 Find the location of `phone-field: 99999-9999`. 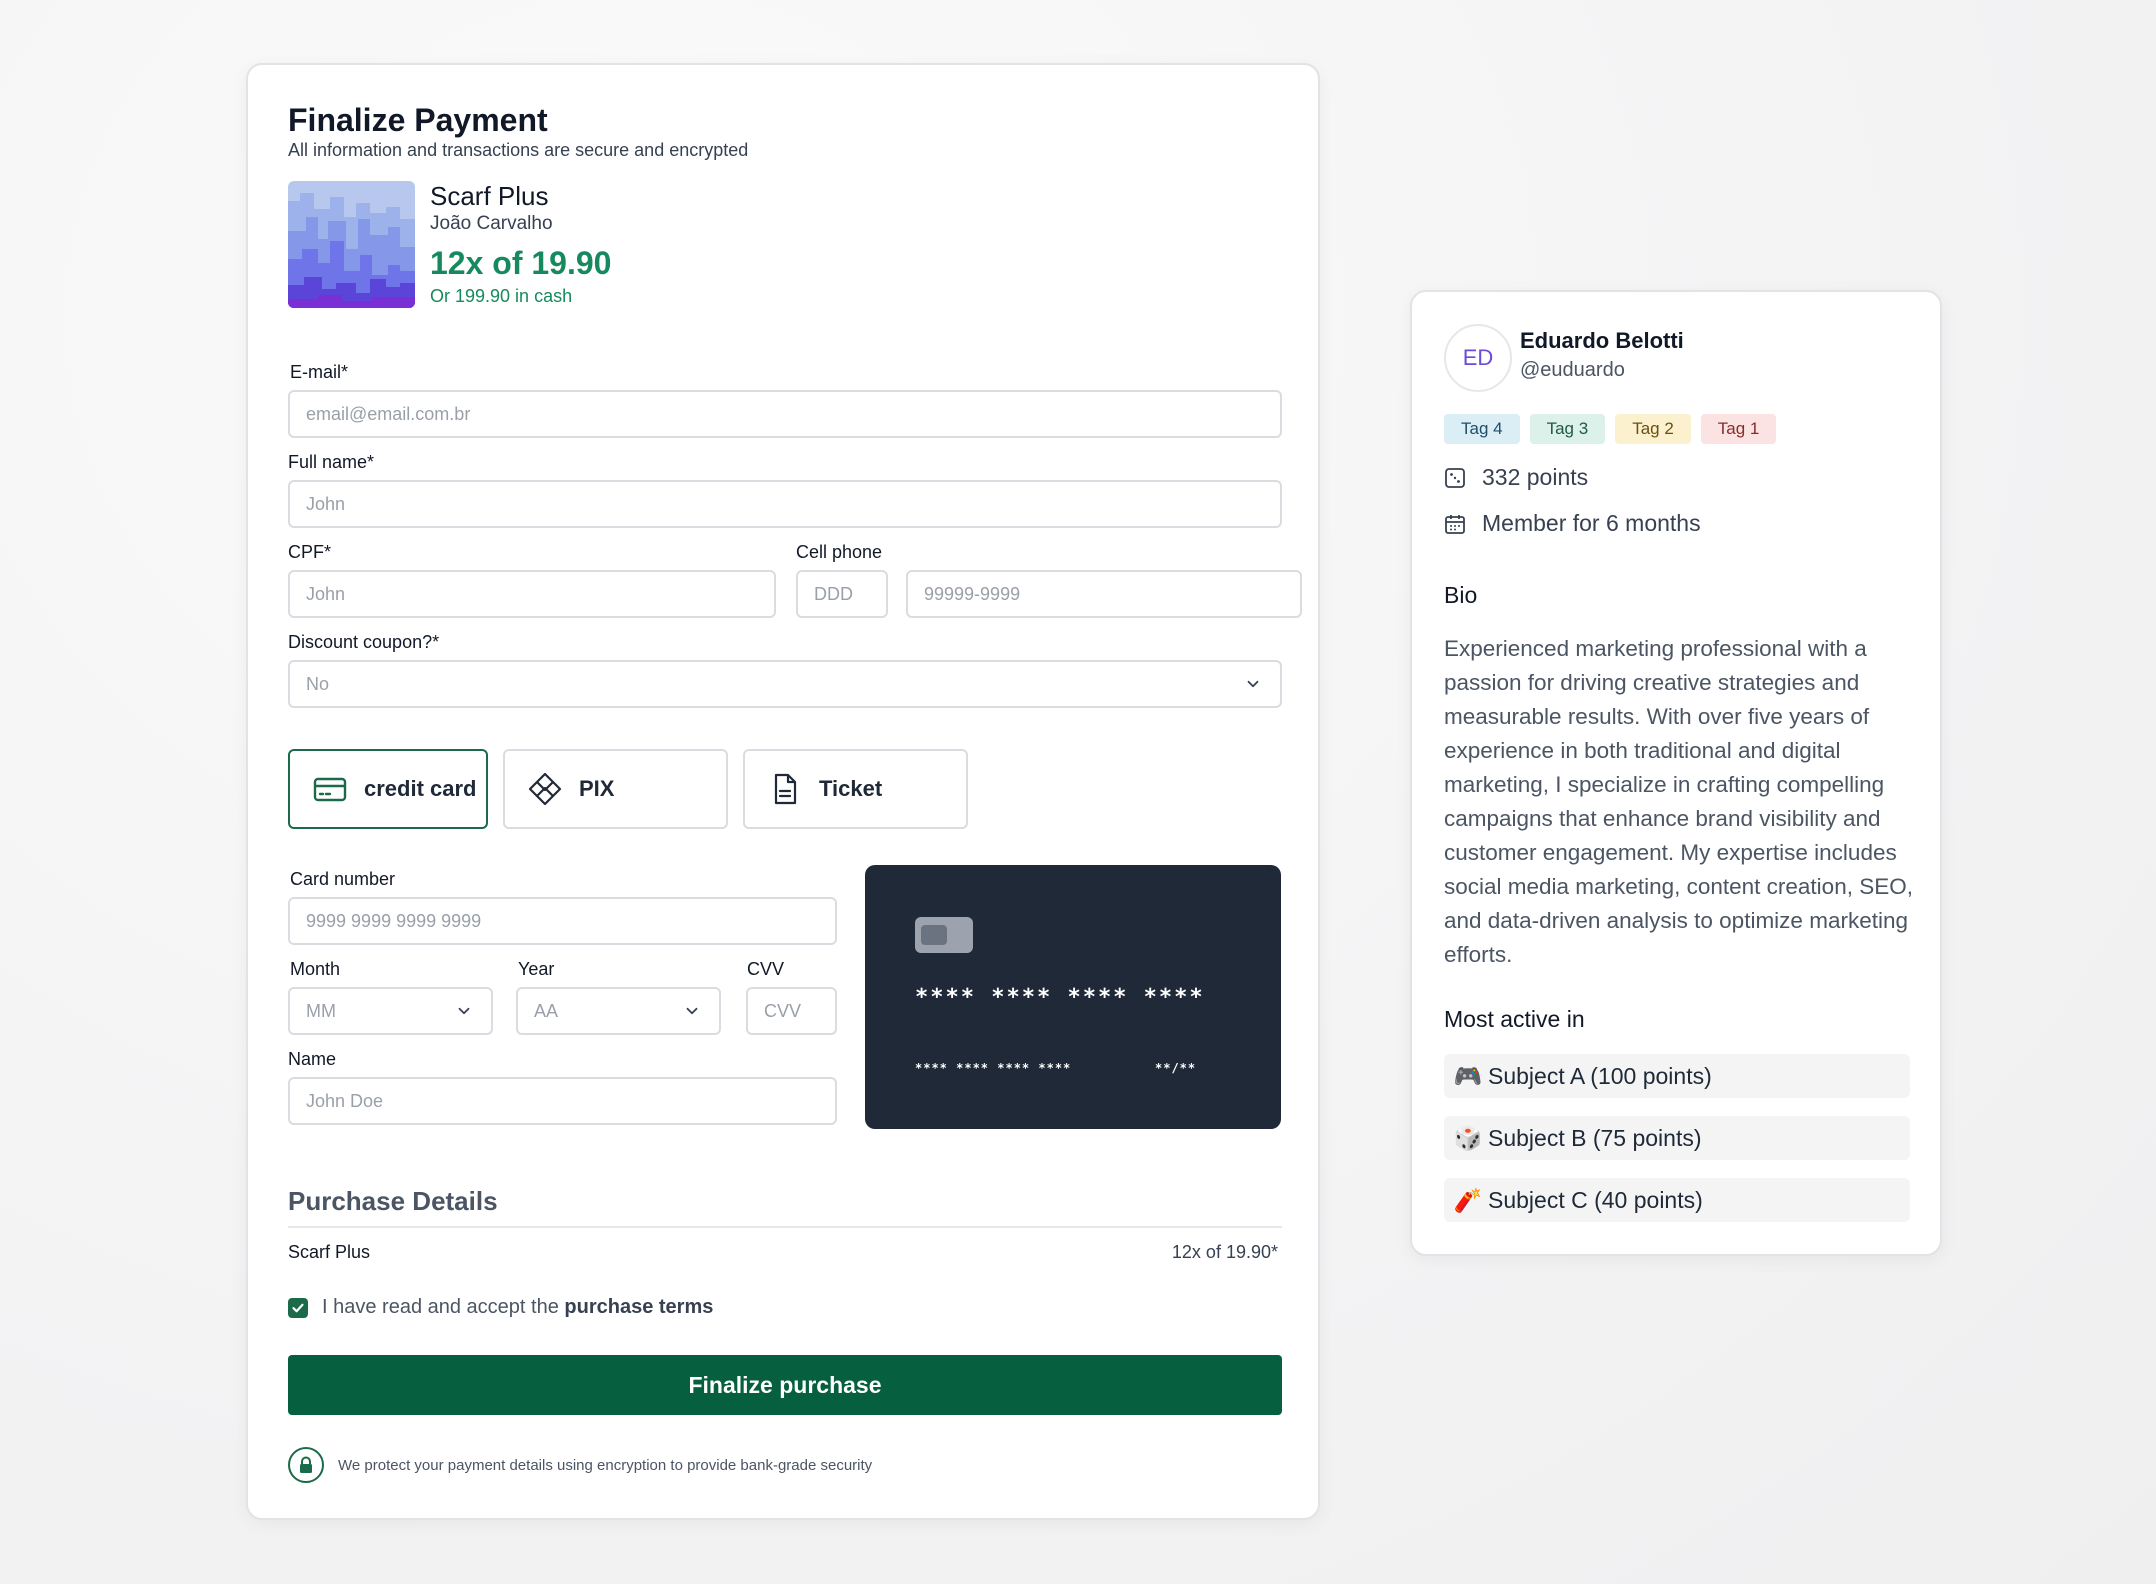

phone-field: 99999-9999 is located at coordinates (1104, 594).